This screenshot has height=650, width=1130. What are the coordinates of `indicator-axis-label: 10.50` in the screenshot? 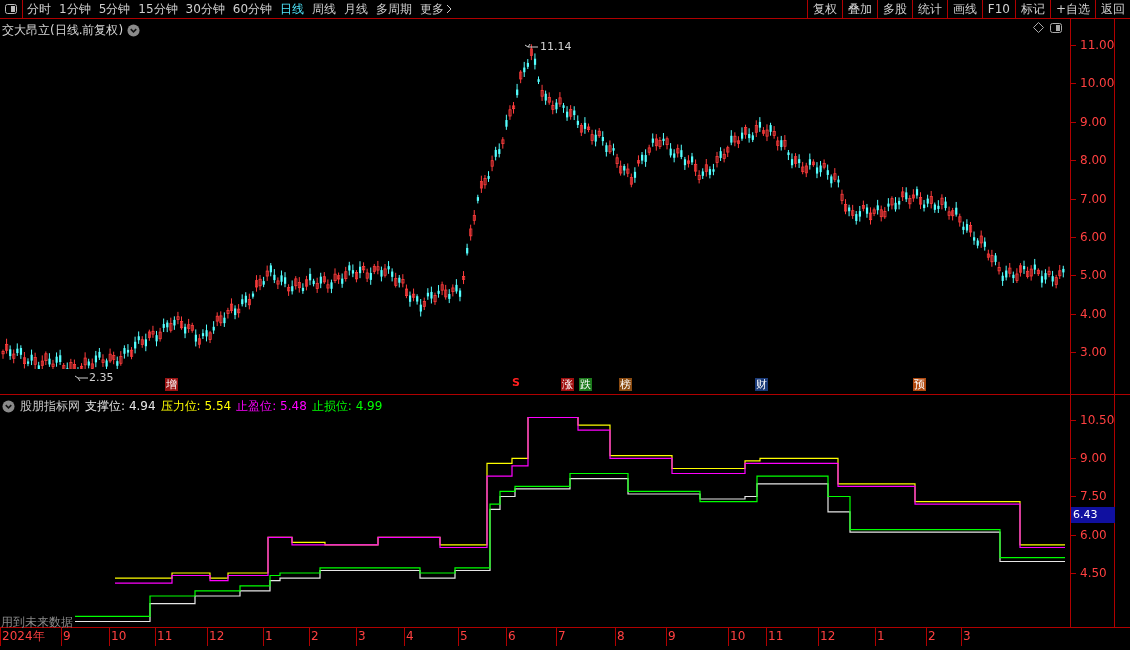 It's located at (1097, 420).